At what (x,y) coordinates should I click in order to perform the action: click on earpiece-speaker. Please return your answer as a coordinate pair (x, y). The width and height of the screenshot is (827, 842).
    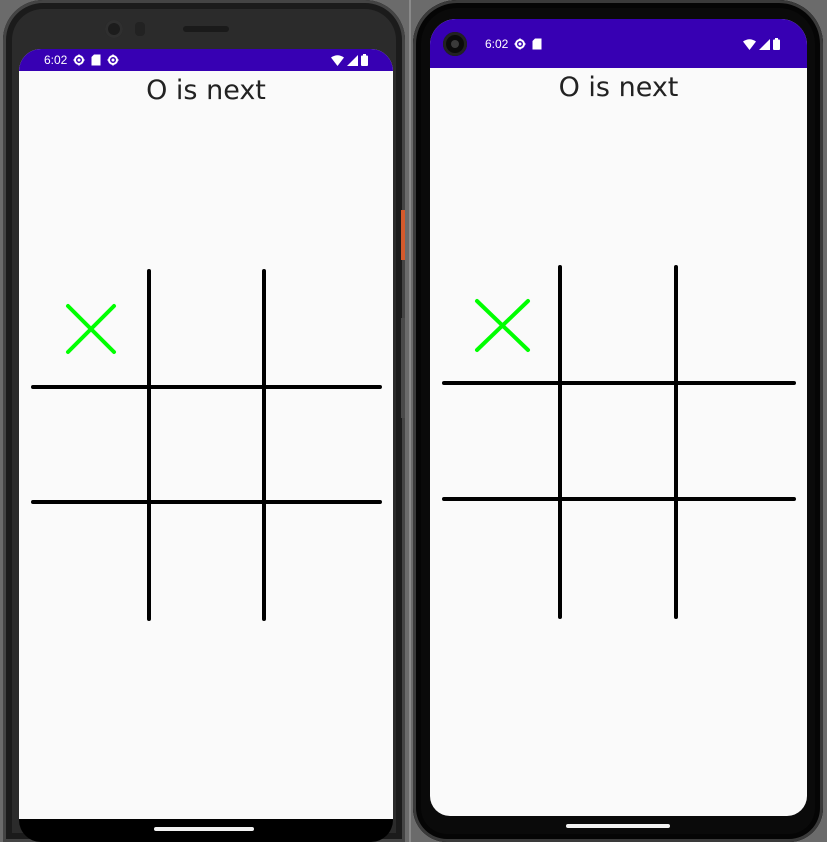
    Looking at the image, I should click on (206, 29).